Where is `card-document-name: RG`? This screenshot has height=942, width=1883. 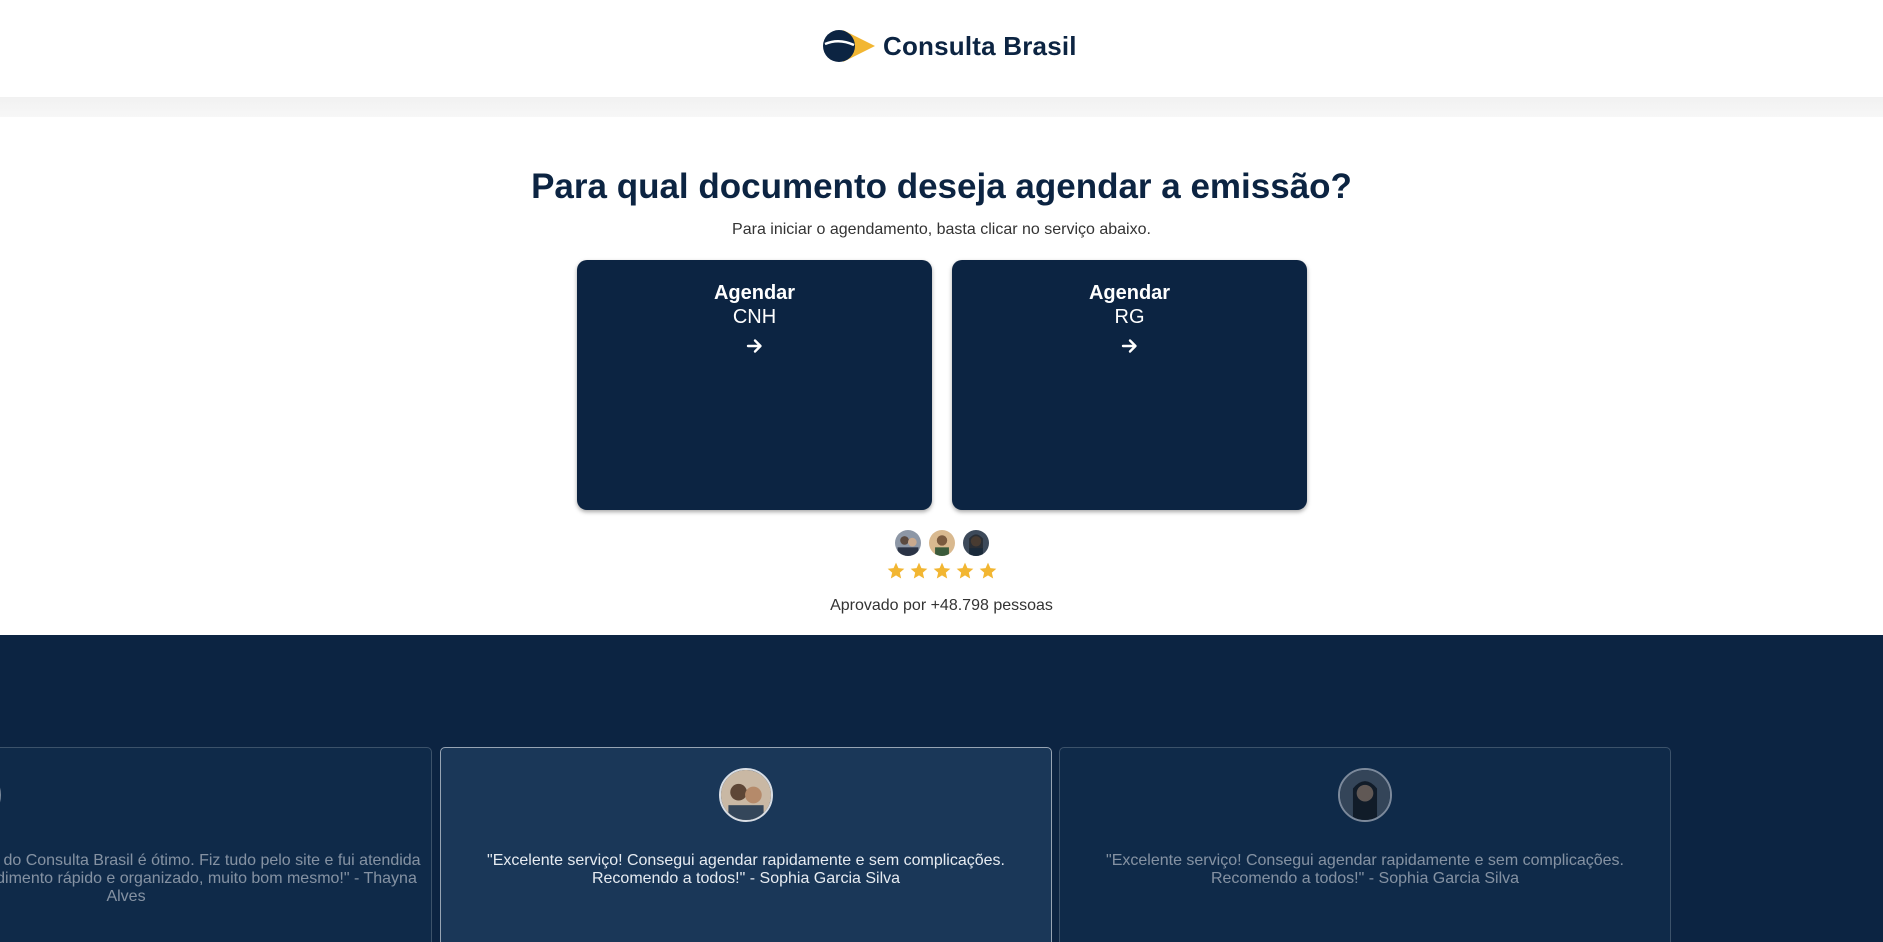 card-document-name: RG is located at coordinates (1129, 317).